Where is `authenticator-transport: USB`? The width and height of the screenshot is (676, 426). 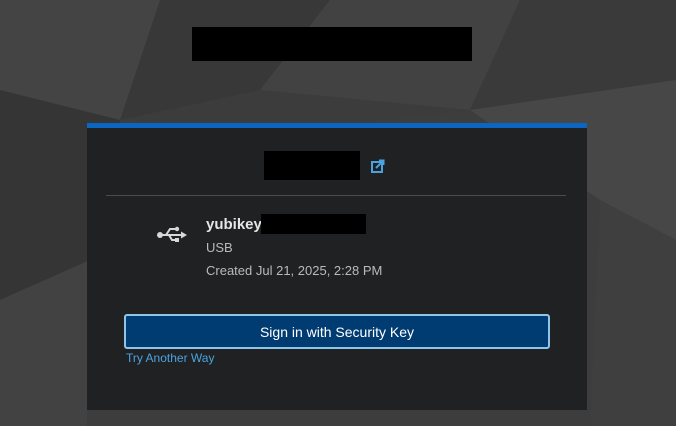 authenticator-transport: USB is located at coordinates (219, 247).